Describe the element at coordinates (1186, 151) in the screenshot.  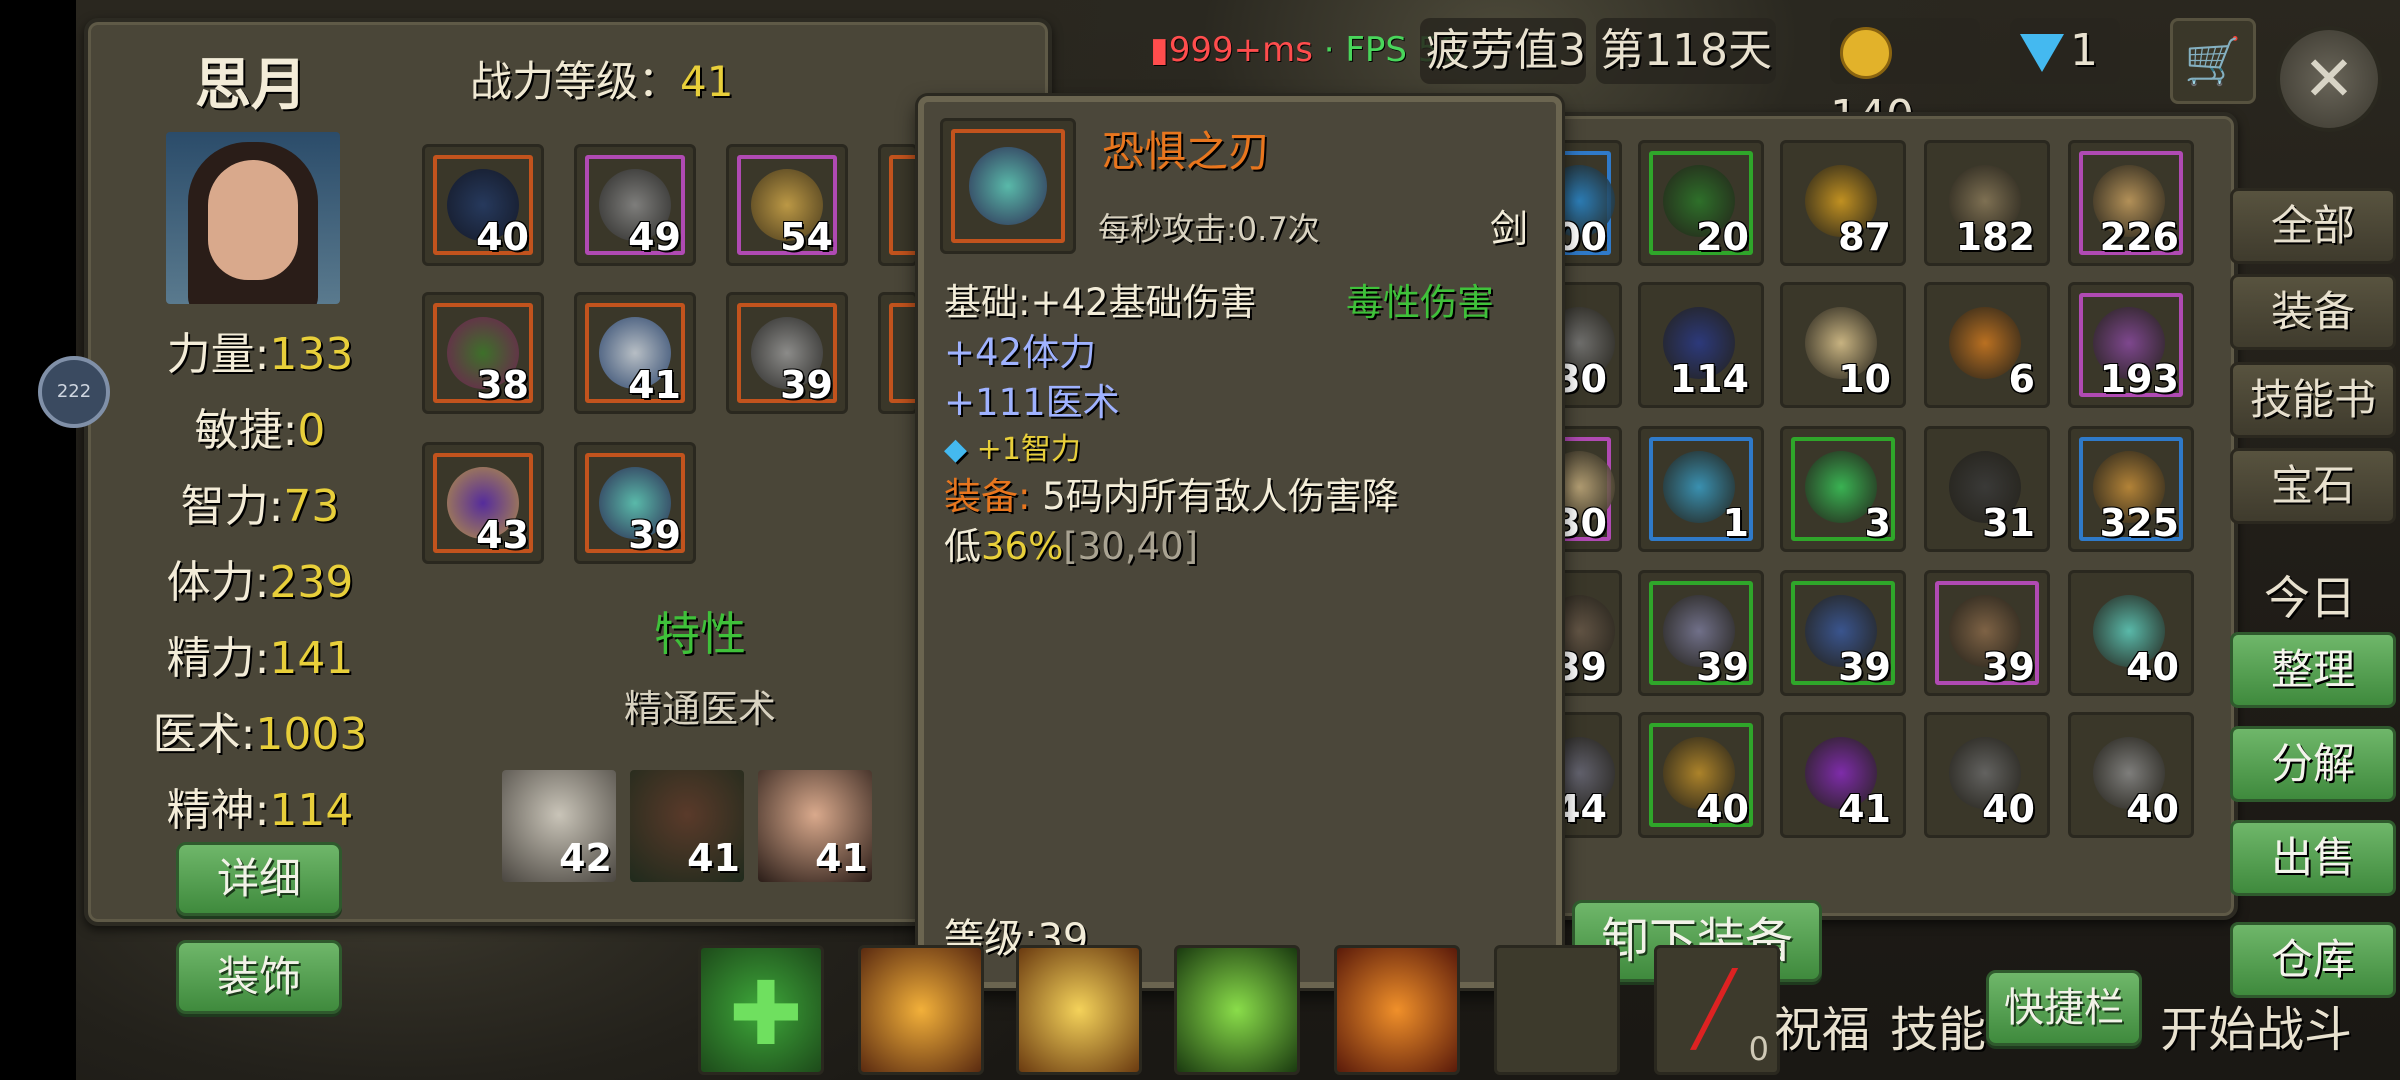
I see `item-name: 恐惧之刃` at that location.